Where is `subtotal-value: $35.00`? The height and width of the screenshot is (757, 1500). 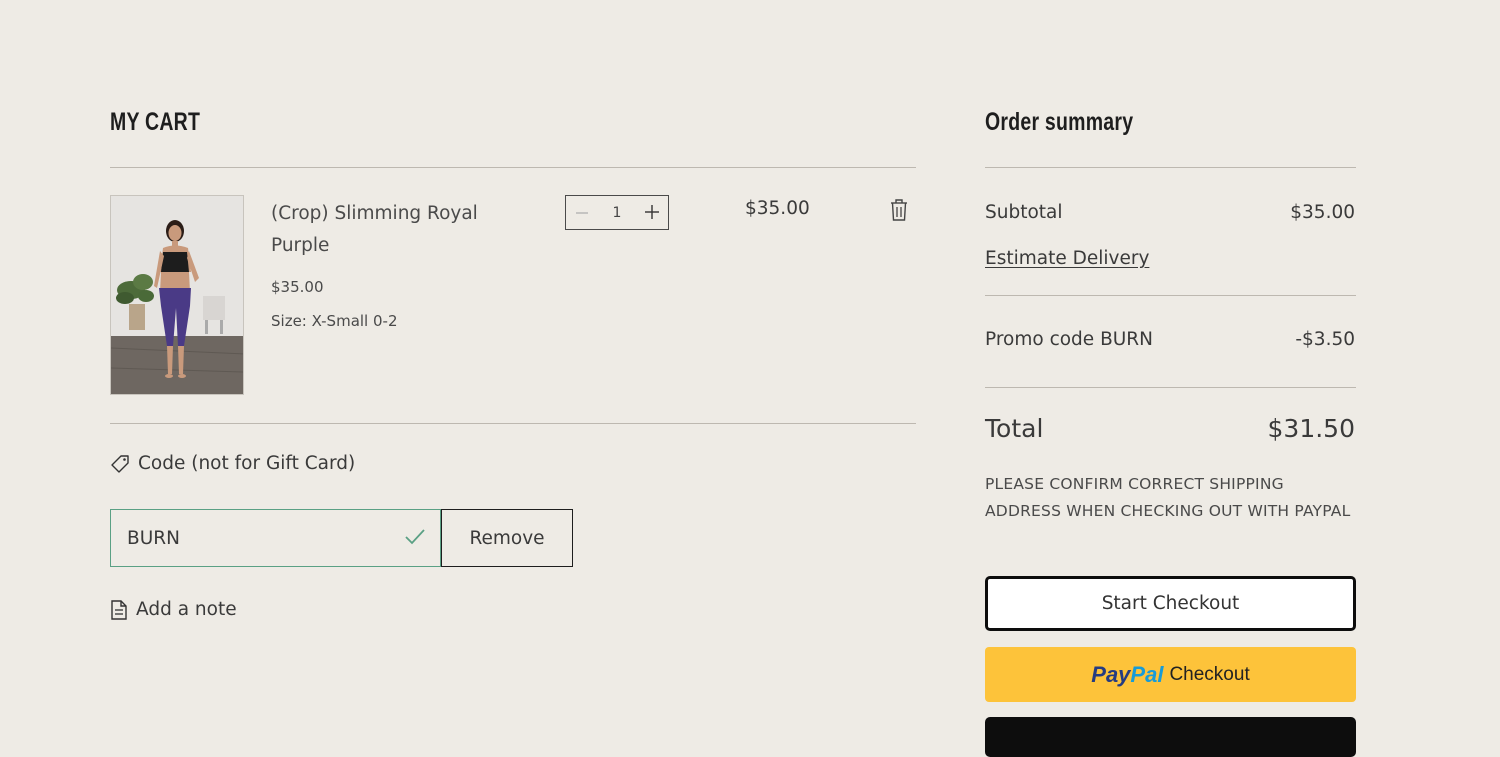 subtotal-value: $35.00 is located at coordinates (1322, 212).